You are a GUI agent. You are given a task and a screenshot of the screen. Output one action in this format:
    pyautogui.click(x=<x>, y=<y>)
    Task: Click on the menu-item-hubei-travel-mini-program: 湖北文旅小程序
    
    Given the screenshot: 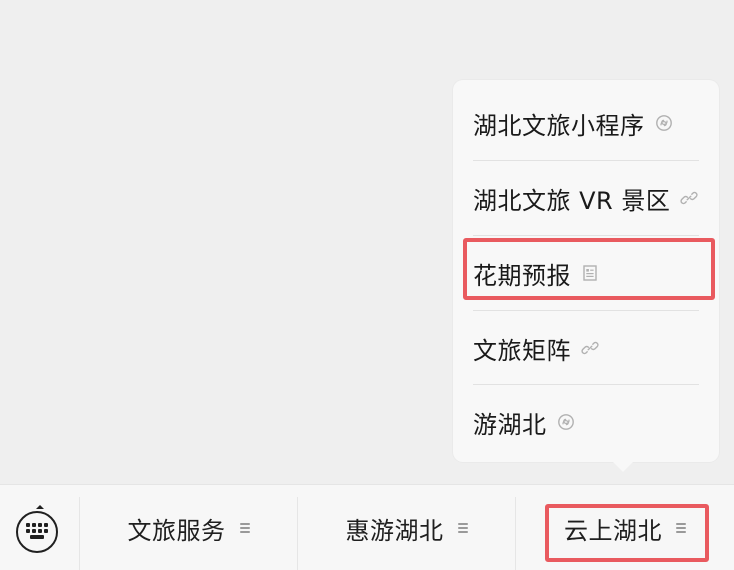 What is the action you would take?
    pyautogui.click(x=586, y=123)
    